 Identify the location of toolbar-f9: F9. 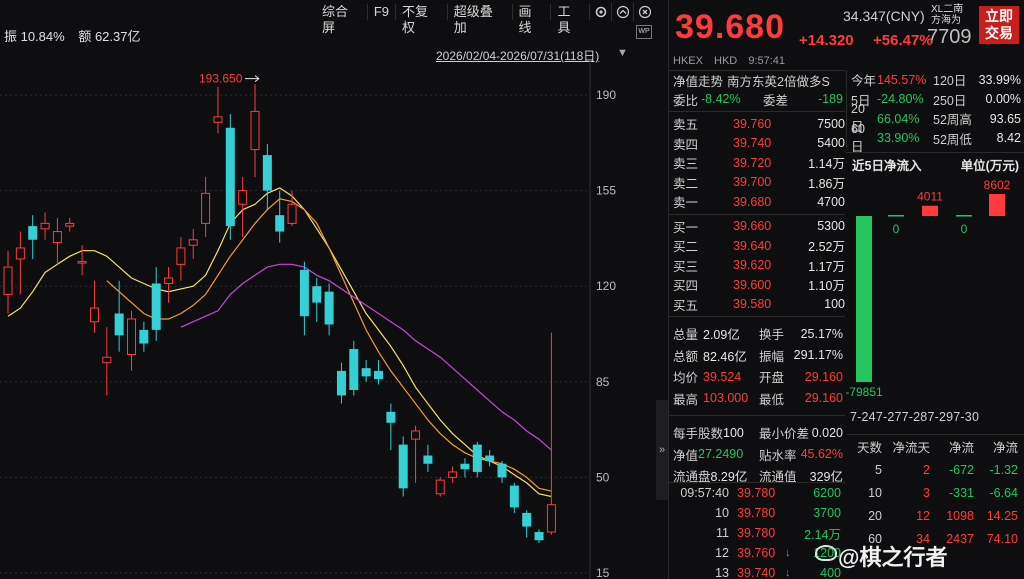
(382, 12).